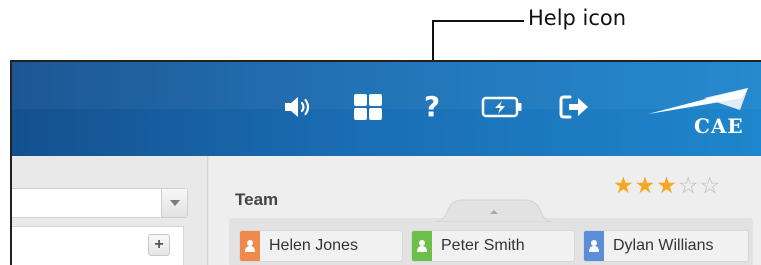 Image resolution: width=761 pixels, height=265 pixels. I want to click on logout-icon, so click(575, 107).